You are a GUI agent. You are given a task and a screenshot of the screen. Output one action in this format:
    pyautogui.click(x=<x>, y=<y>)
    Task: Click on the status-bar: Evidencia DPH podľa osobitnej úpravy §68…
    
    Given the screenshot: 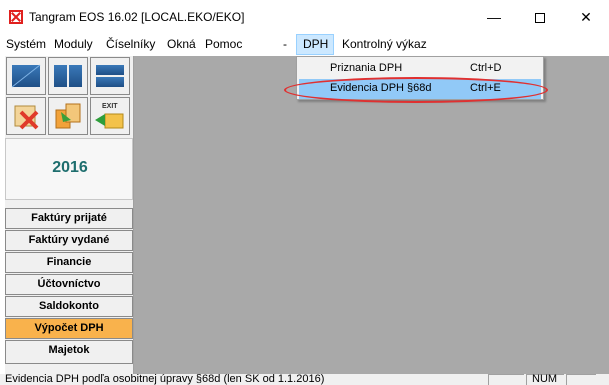 What is the action you would take?
    pyautogui.click(x=304, y=379)
    